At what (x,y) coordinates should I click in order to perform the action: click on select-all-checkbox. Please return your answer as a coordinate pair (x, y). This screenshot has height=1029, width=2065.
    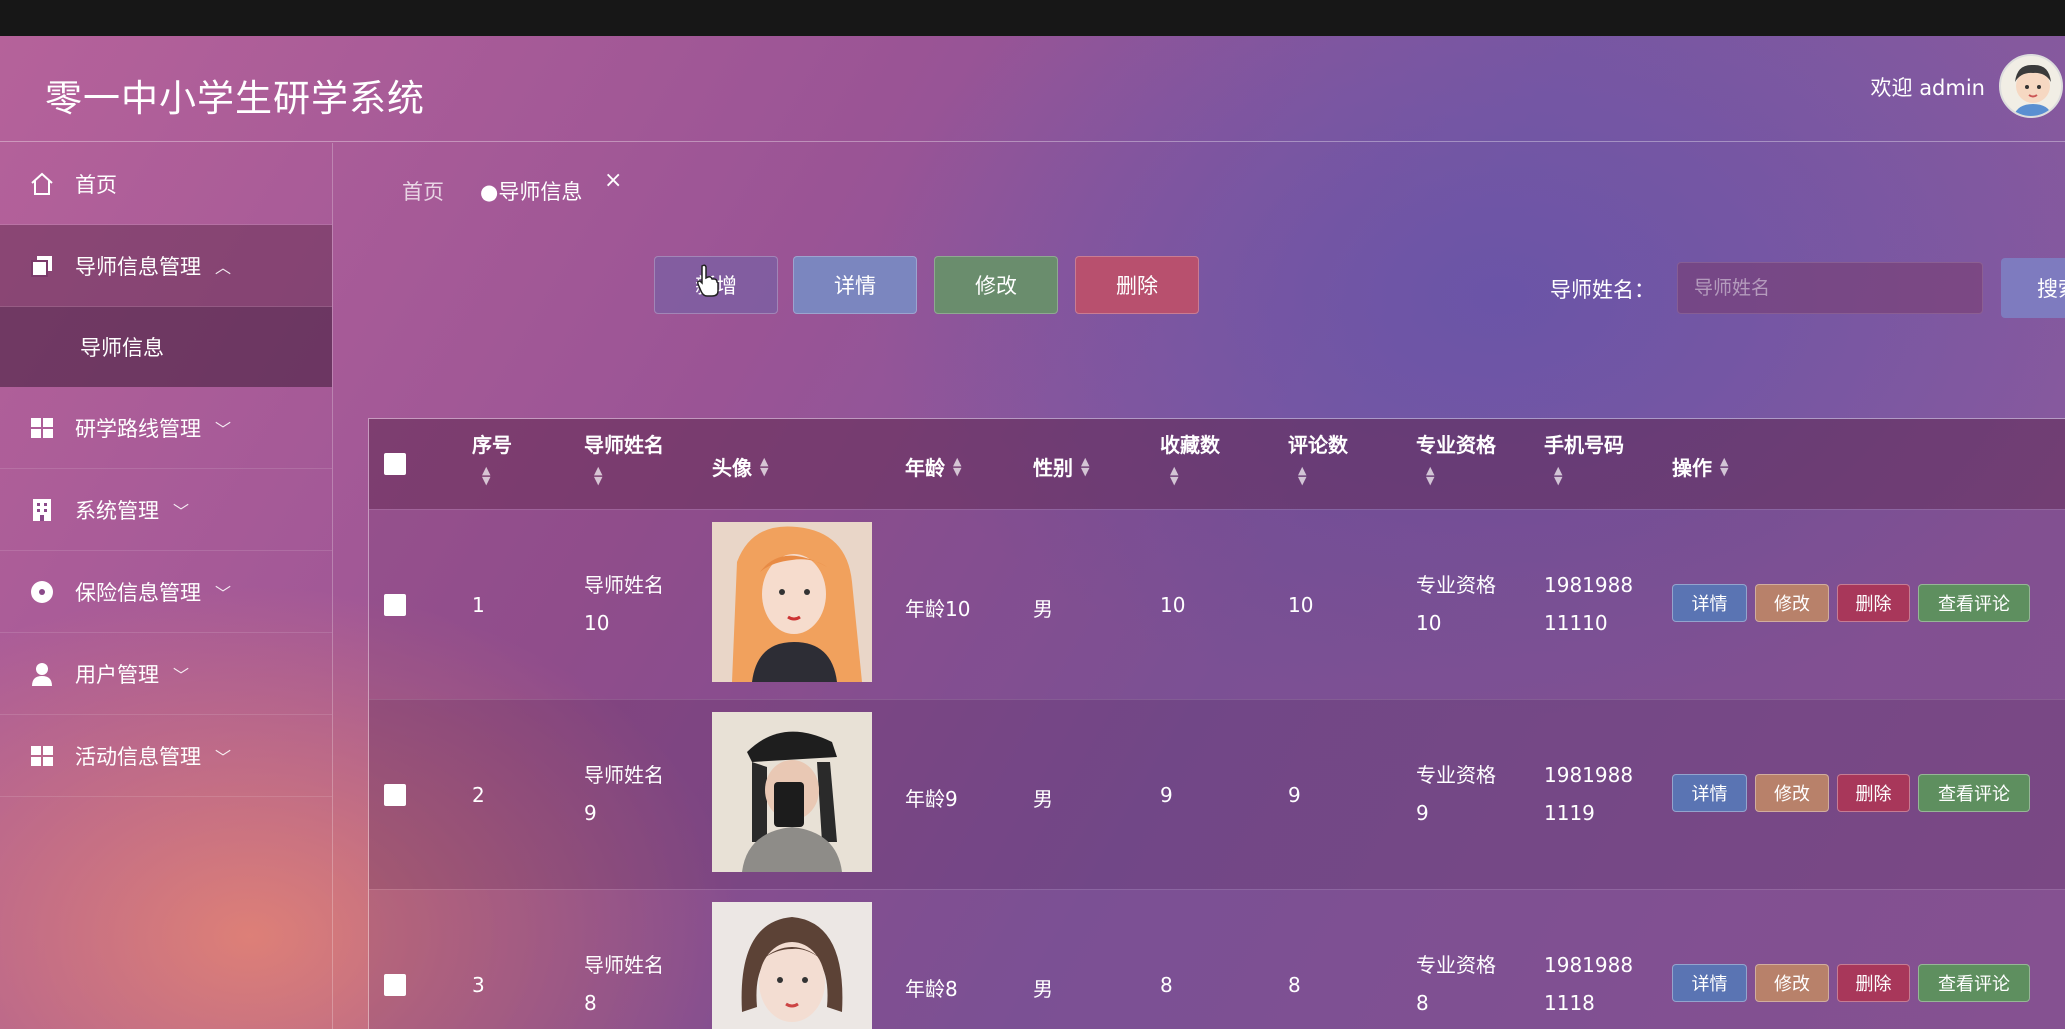
    Looking at the image, I should click on (395, 464).